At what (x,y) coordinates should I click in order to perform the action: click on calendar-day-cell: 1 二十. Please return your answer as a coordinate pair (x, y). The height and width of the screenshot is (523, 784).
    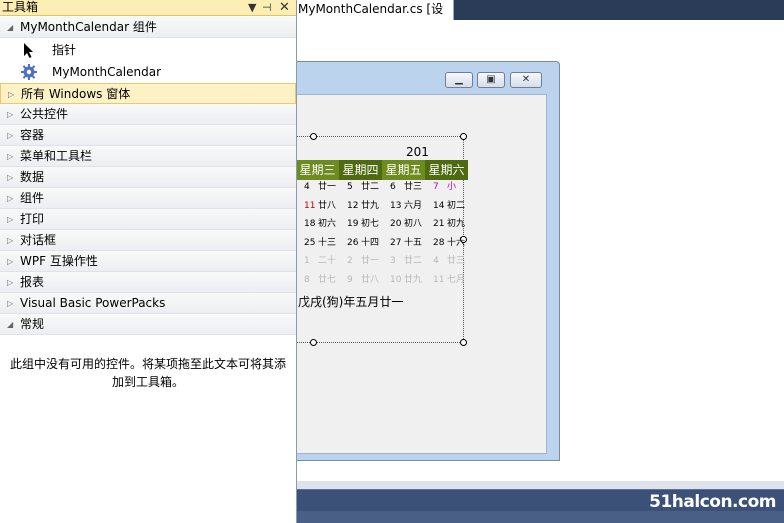
    Looking at the image, I should click on (317, 261).